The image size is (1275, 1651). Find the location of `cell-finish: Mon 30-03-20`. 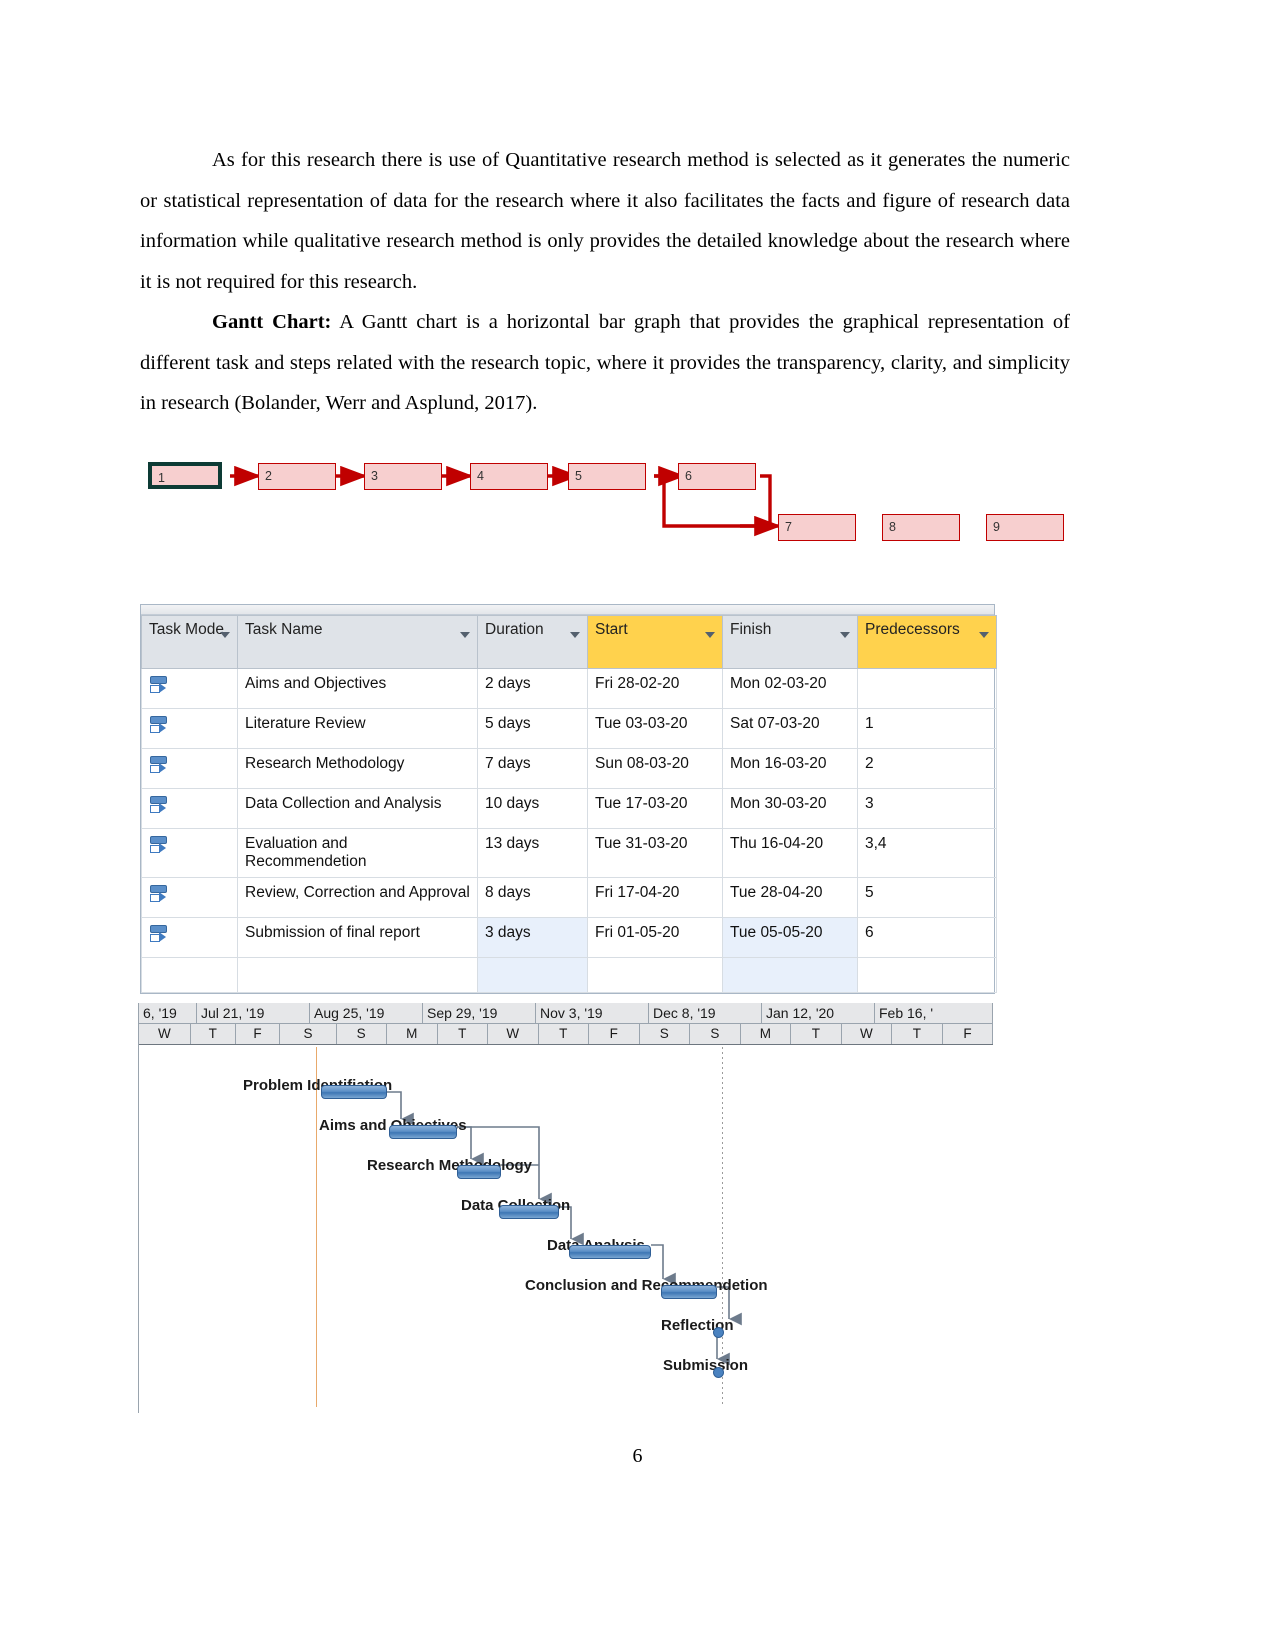

cell-finish: Mon 30-03-20 is located at coordinates (790, 808).